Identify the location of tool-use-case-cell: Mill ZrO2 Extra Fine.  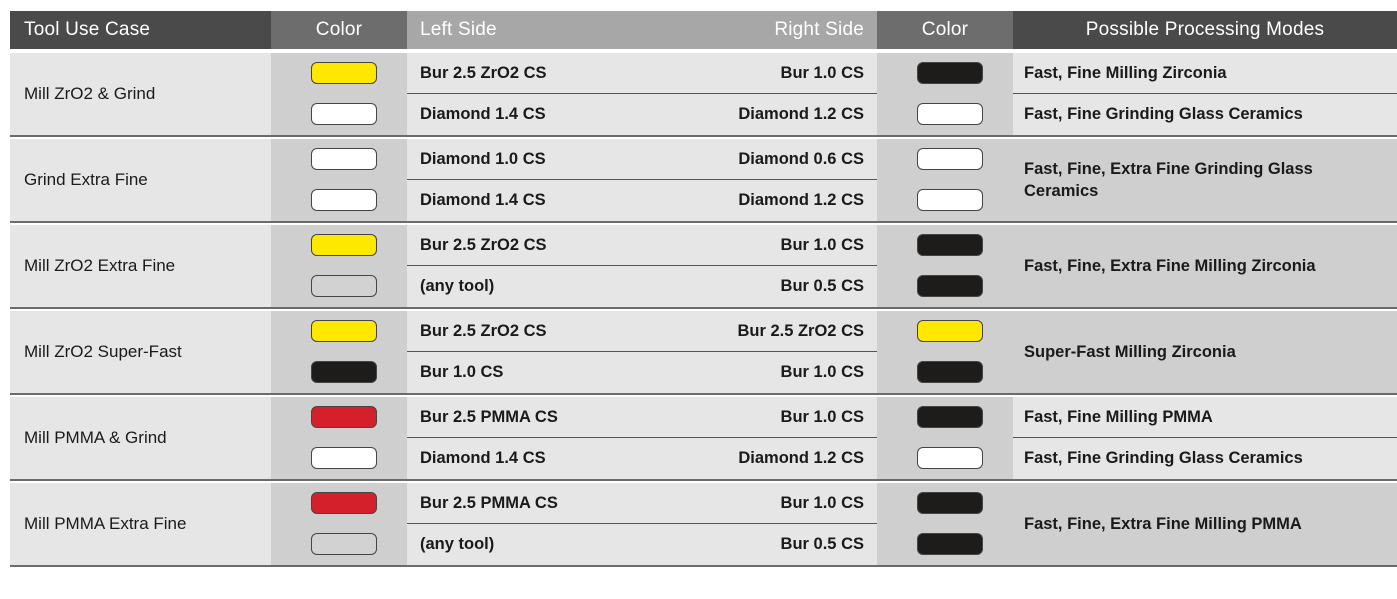
(140, 266).